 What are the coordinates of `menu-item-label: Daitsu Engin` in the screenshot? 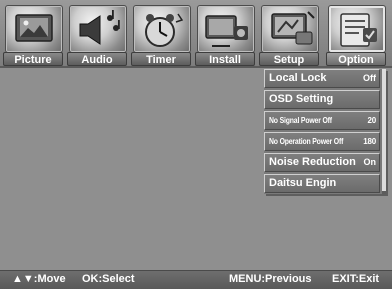 It's located at (303, 183).